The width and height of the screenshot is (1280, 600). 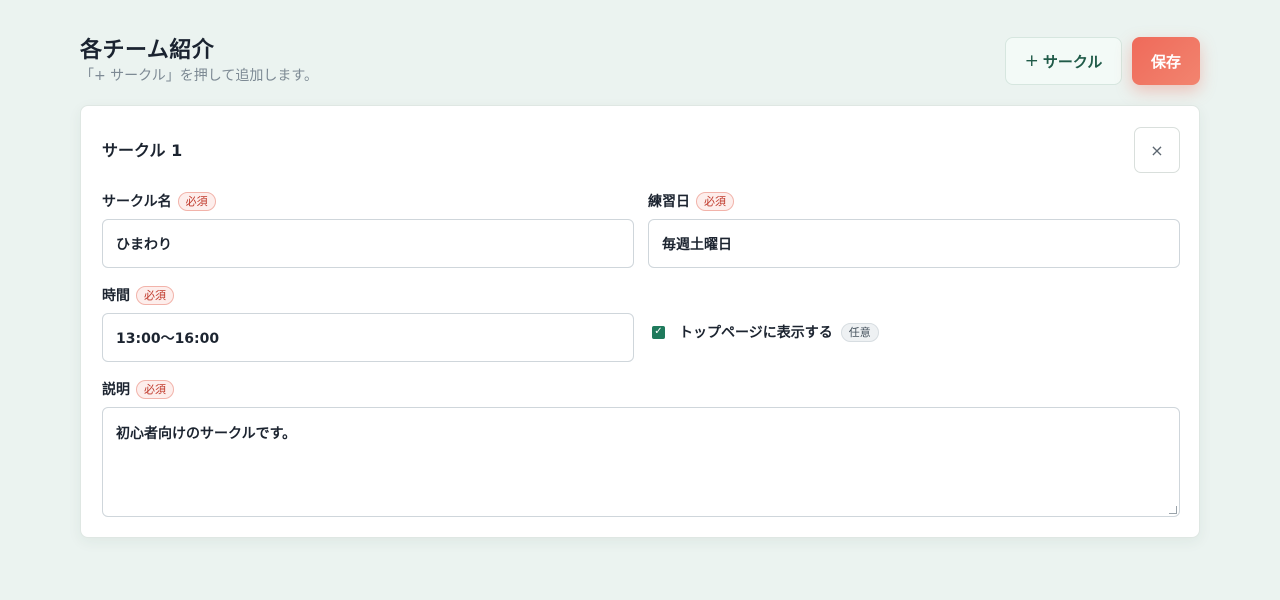 I want to click on name-input: ひまわり, so click(x=368, y=243).